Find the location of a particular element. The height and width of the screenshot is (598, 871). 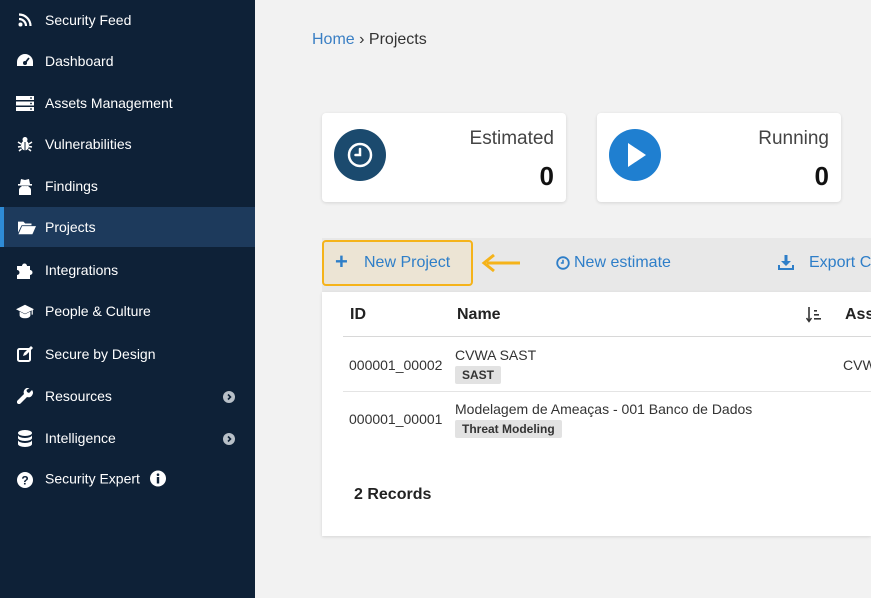

column-header-id: ID is located at coordinates (358, 315).